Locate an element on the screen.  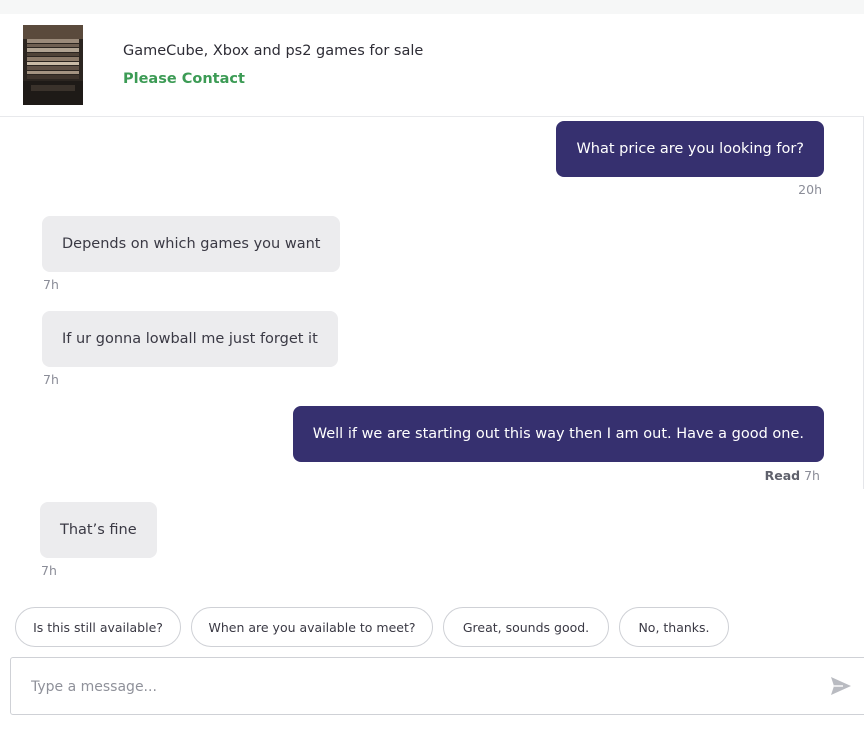
read-label: Read is located at coordinates (782, 475).